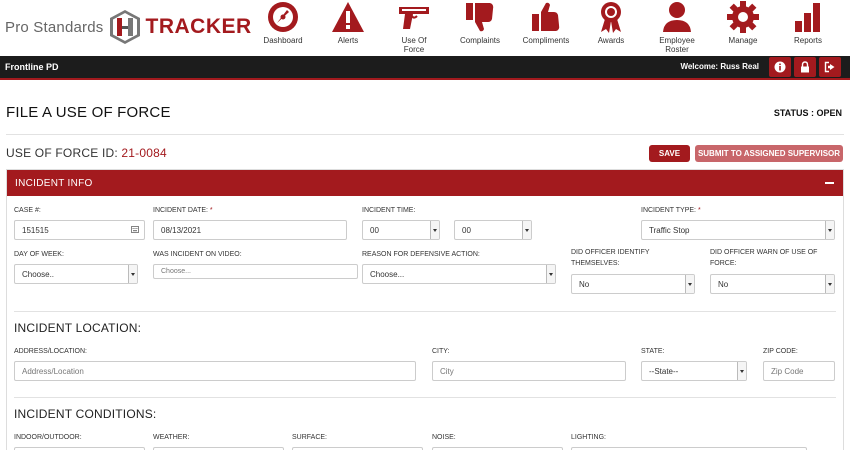  Describe the element at coordinates (764, 252) in the screenshot. I see `officer-warn-label-line1: DID OFFICER WARN OF USE OF` at that location.